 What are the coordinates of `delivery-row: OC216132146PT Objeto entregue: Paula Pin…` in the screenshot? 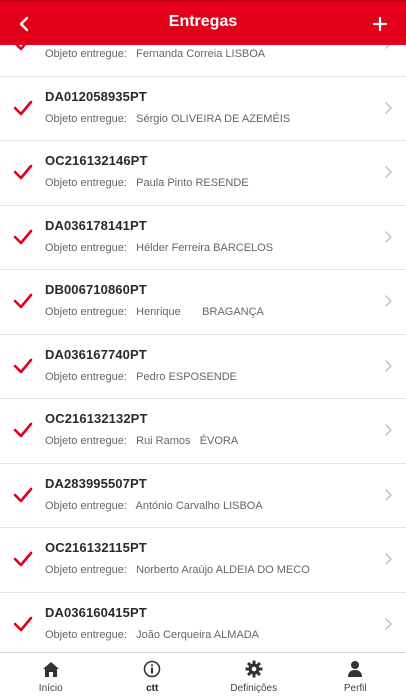 It's located at (203, 173).